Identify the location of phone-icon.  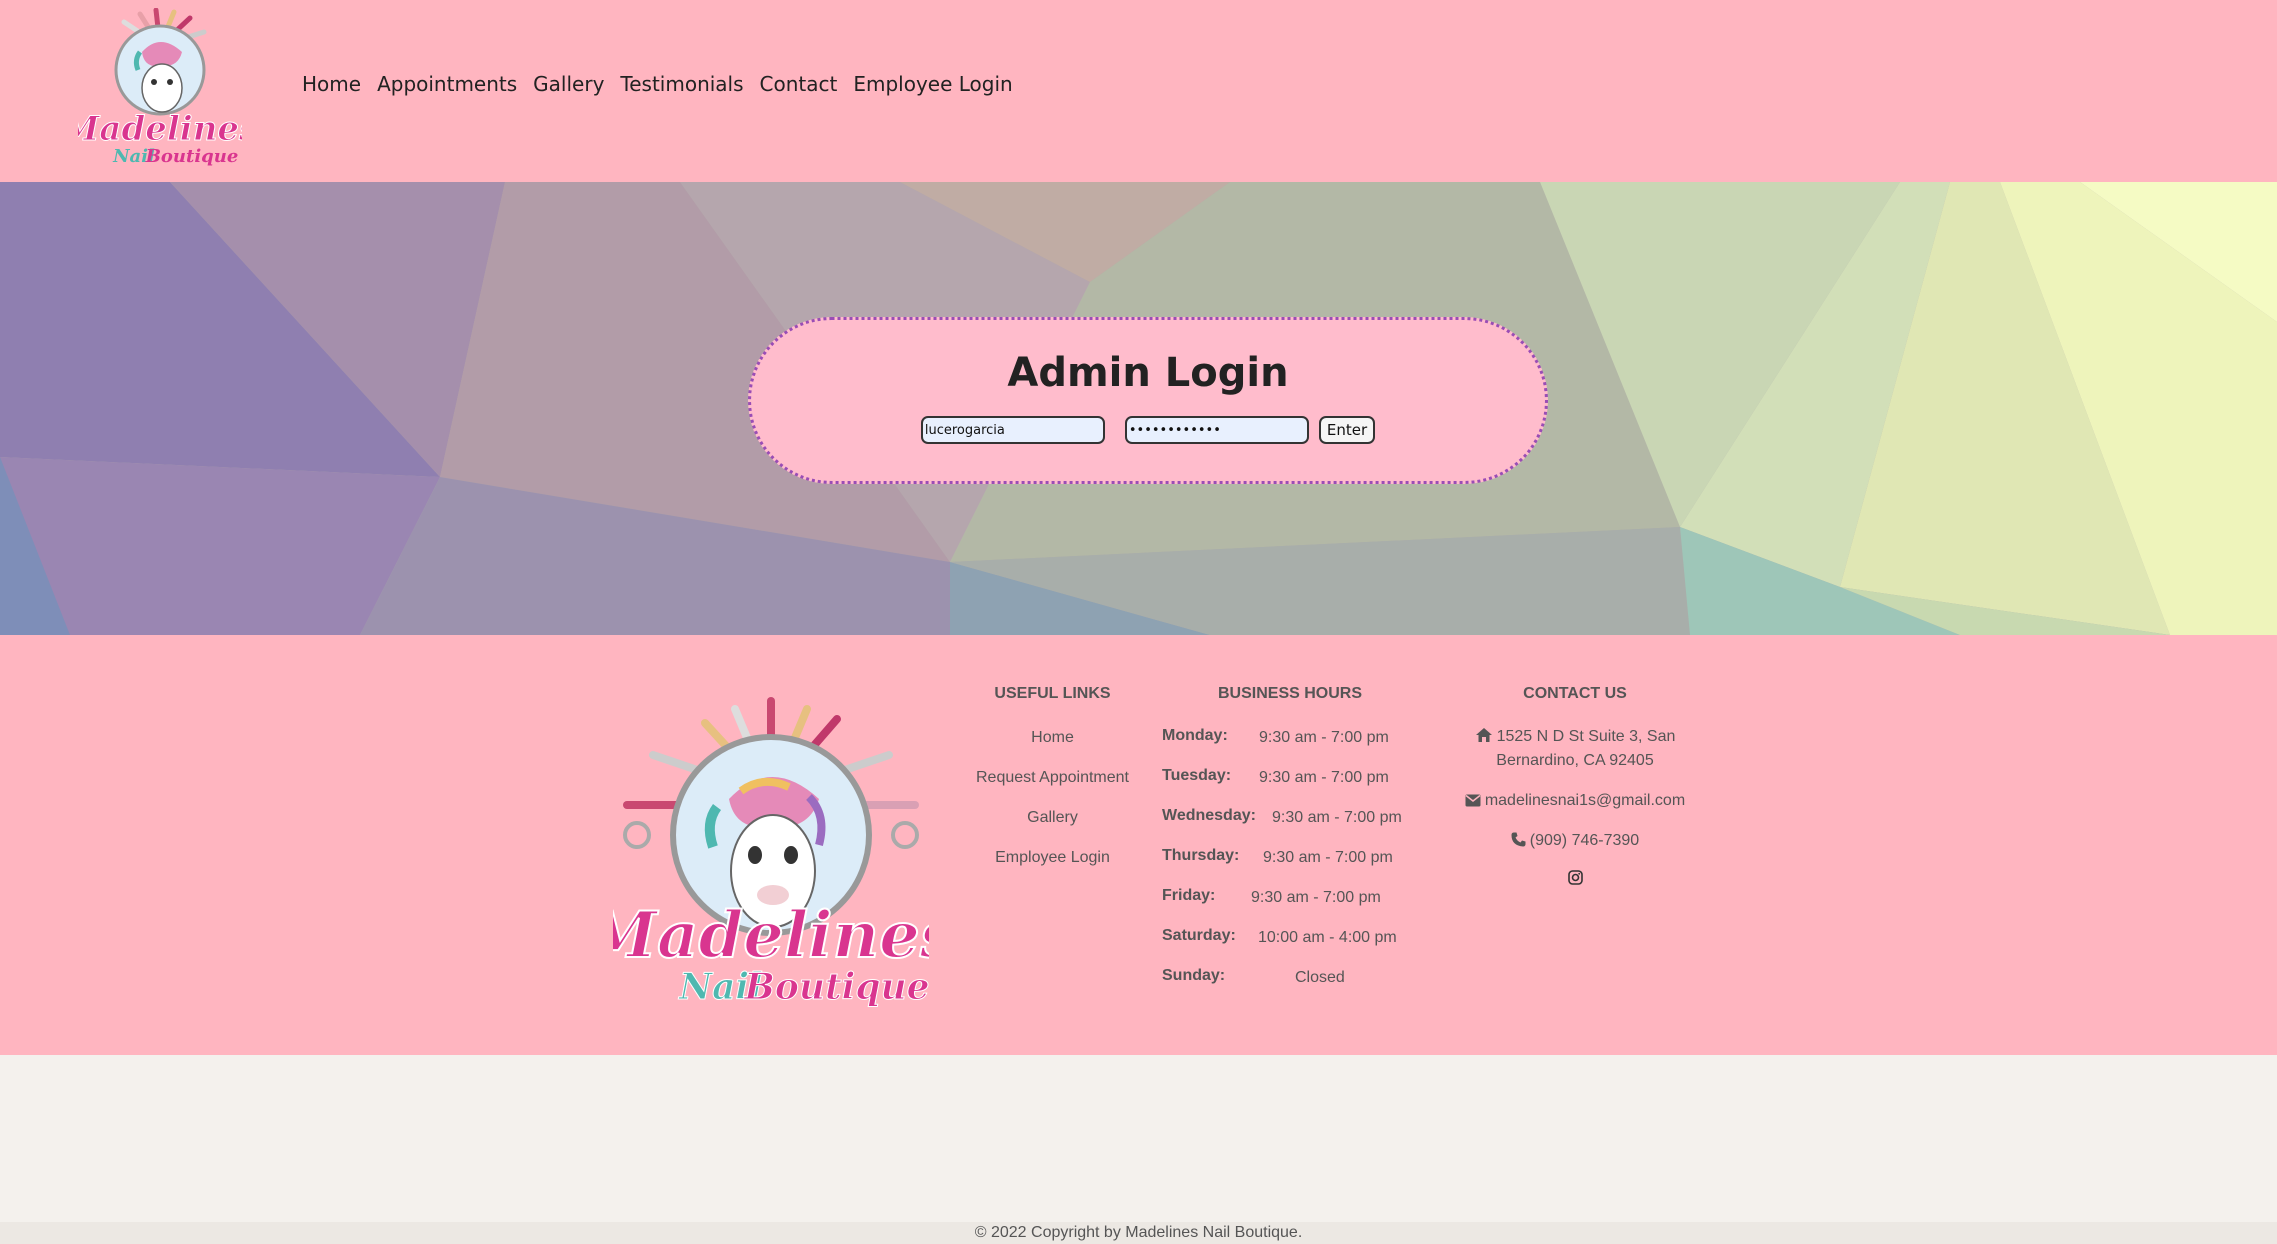
(1518, 839).